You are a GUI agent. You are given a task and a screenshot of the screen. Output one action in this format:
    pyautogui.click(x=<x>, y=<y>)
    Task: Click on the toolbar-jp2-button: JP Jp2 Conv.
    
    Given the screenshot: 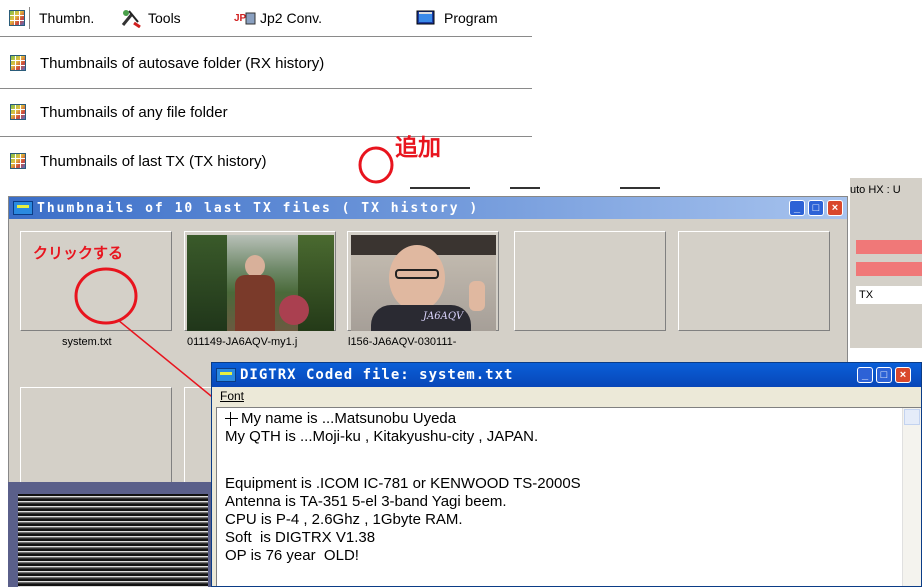 What is the action you would take?
    pyautogui.click(x=278, y=18)
    